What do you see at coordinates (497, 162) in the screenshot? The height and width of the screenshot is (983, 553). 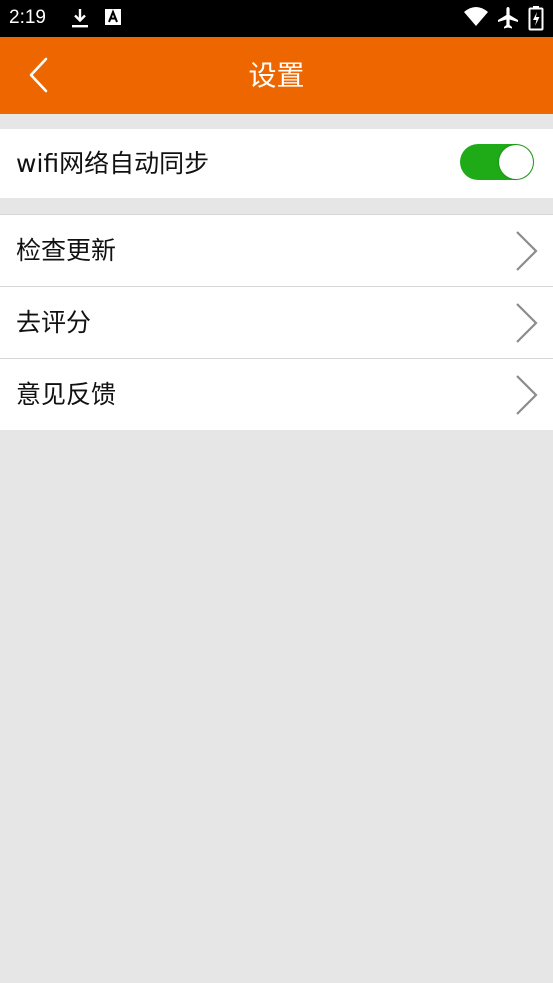 I see `wifi-sync-toggle` at bounding box center [497, 162].